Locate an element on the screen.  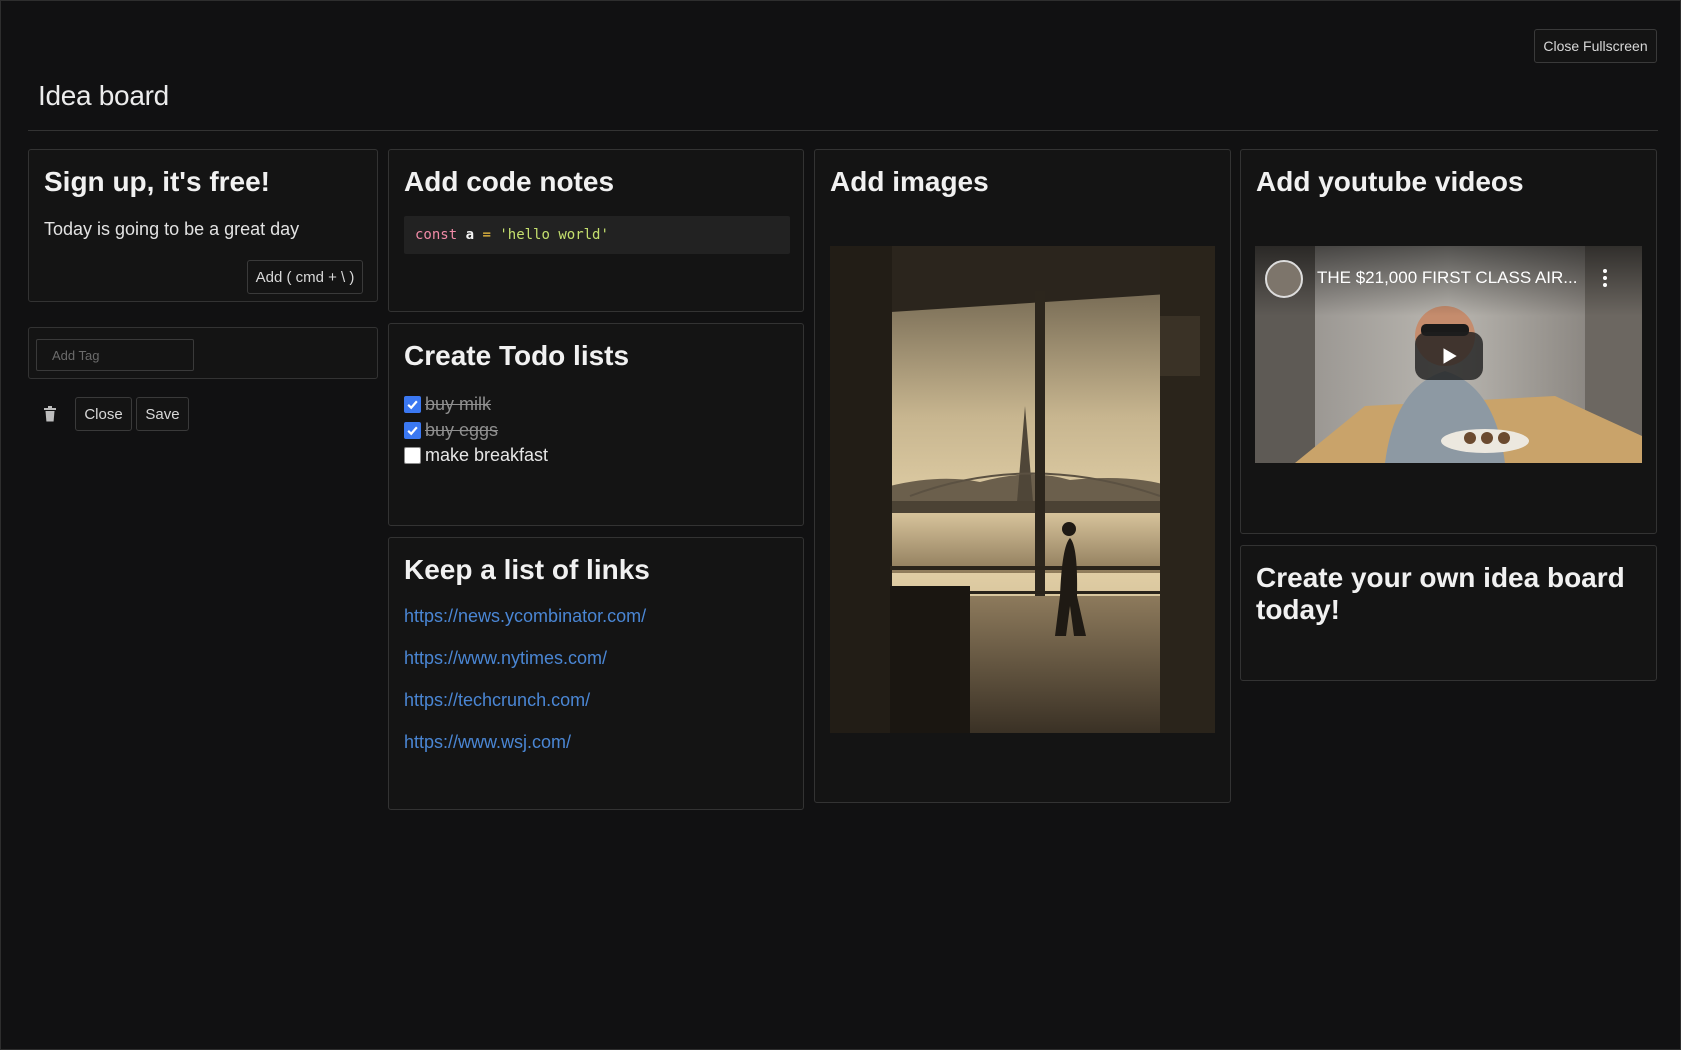
board-photo is located at coordinates (1022, 489).